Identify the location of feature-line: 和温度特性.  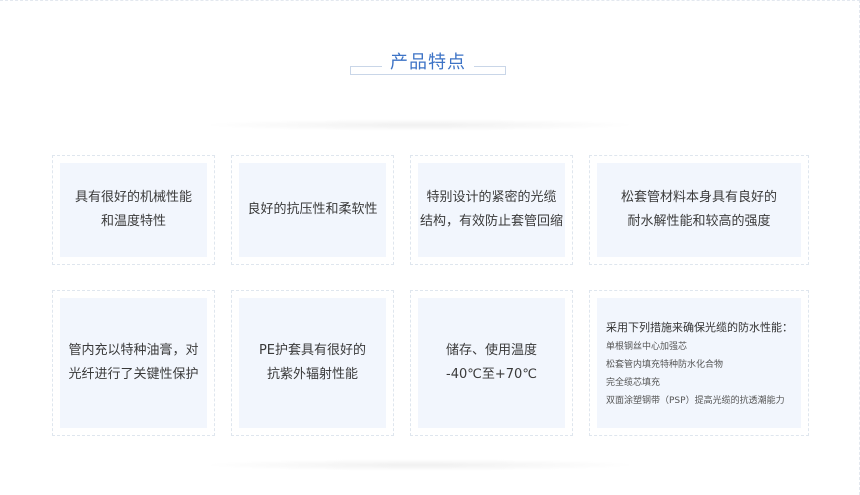
(133, 221).